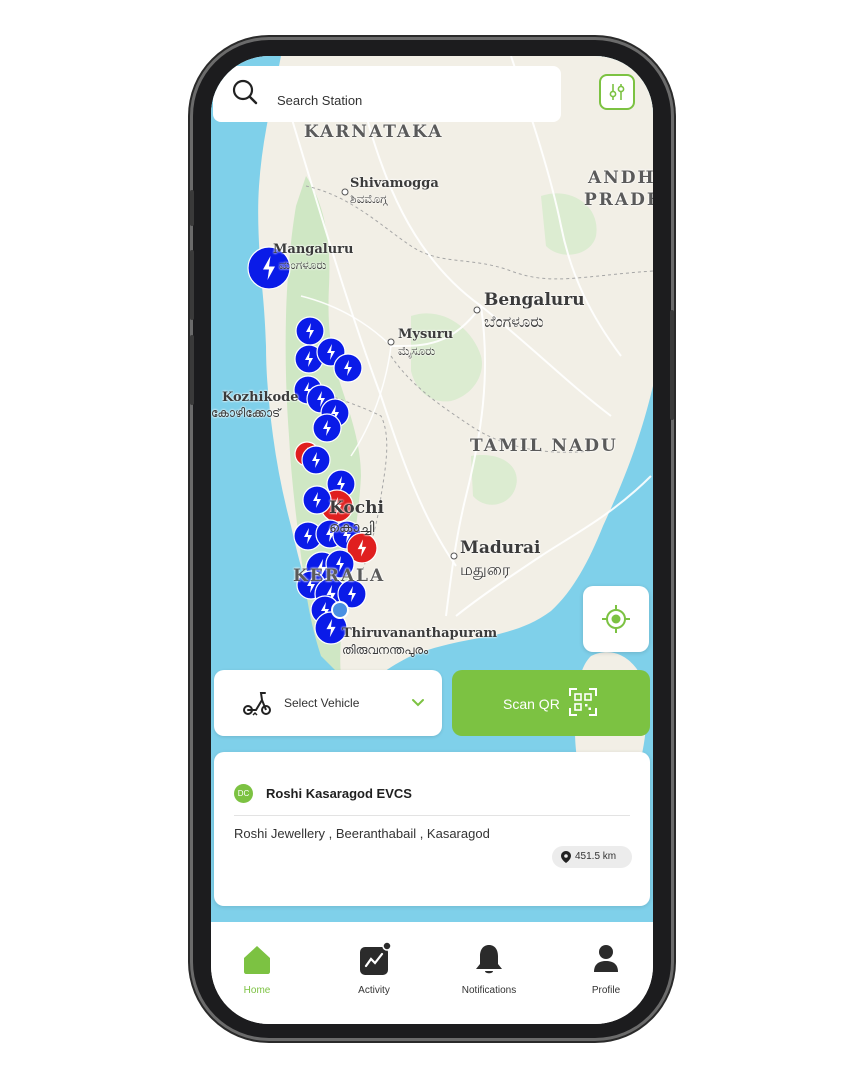 The height and width of the screenshot is (1080, 864). Describe the element at coordinates (394, 183) in the screenshot. I see `city-label-shivamogga: Shivamogga` at that location.